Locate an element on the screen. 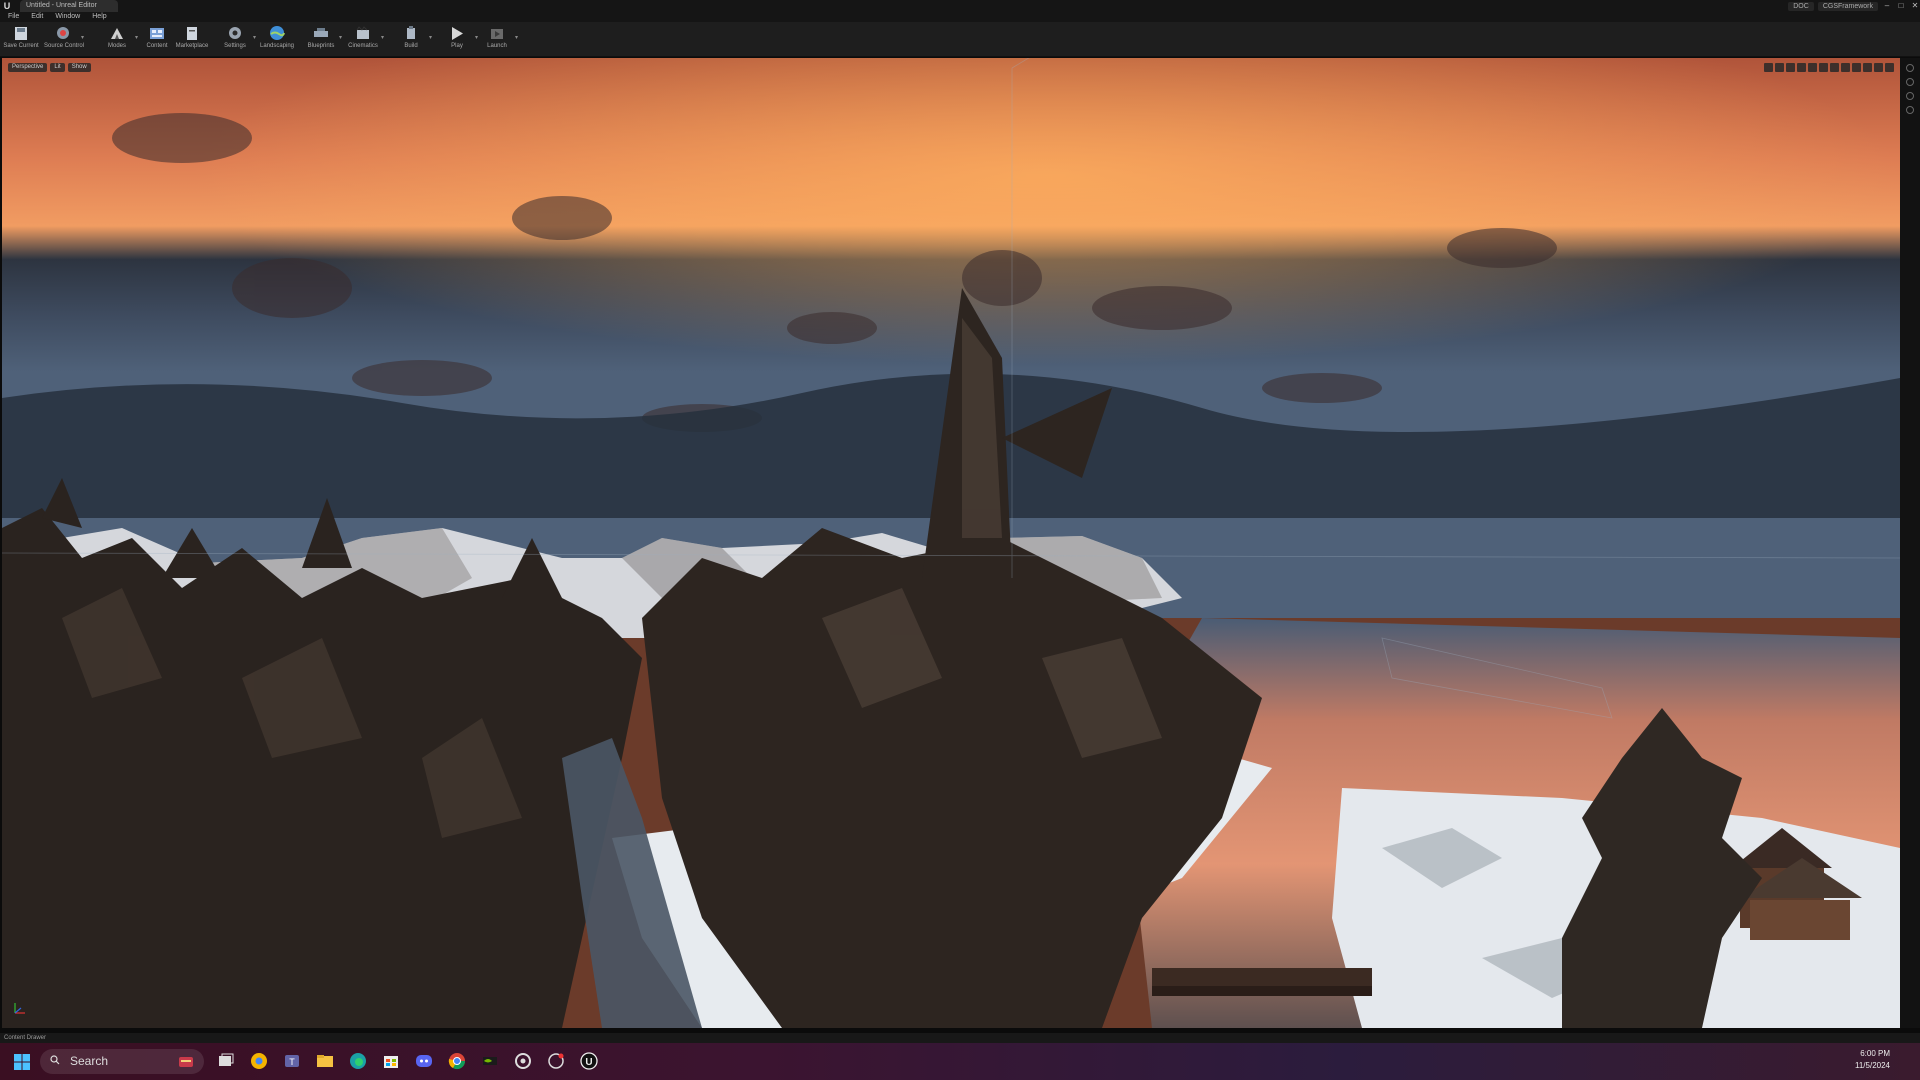  maximize-button: □ is located at coordinates (1901, 6).